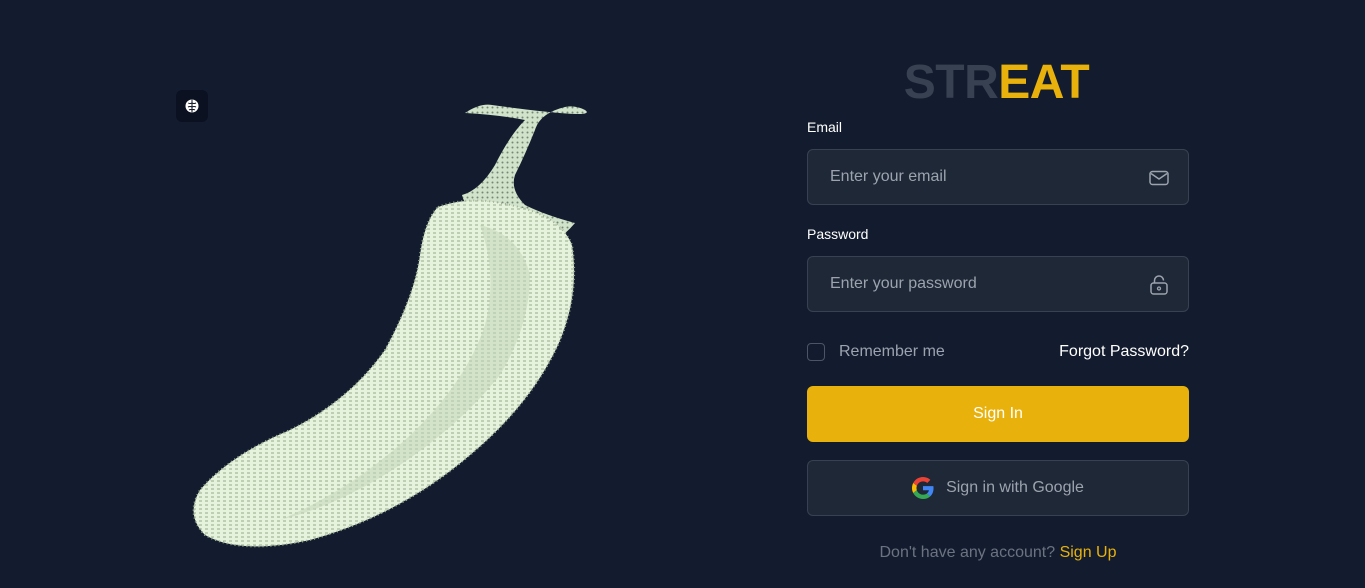 This screenshot has width=1365, height=588. Describe the element at coordinates (1159, 285) in the screenshot. I see `unlock-icon` at that location.